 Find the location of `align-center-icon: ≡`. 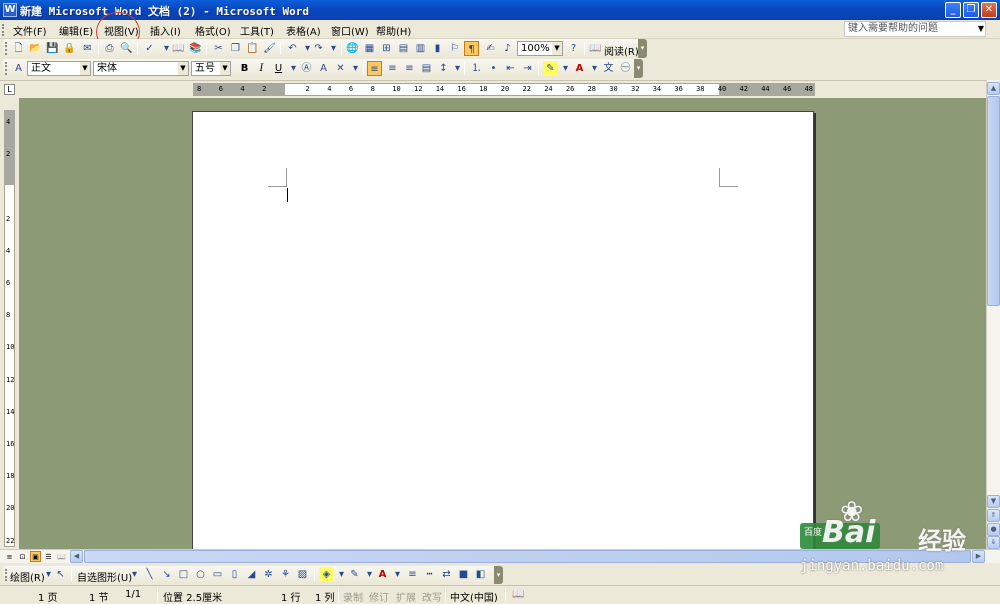

align-center-icon: ≡ is located at coordinates (392, 68).